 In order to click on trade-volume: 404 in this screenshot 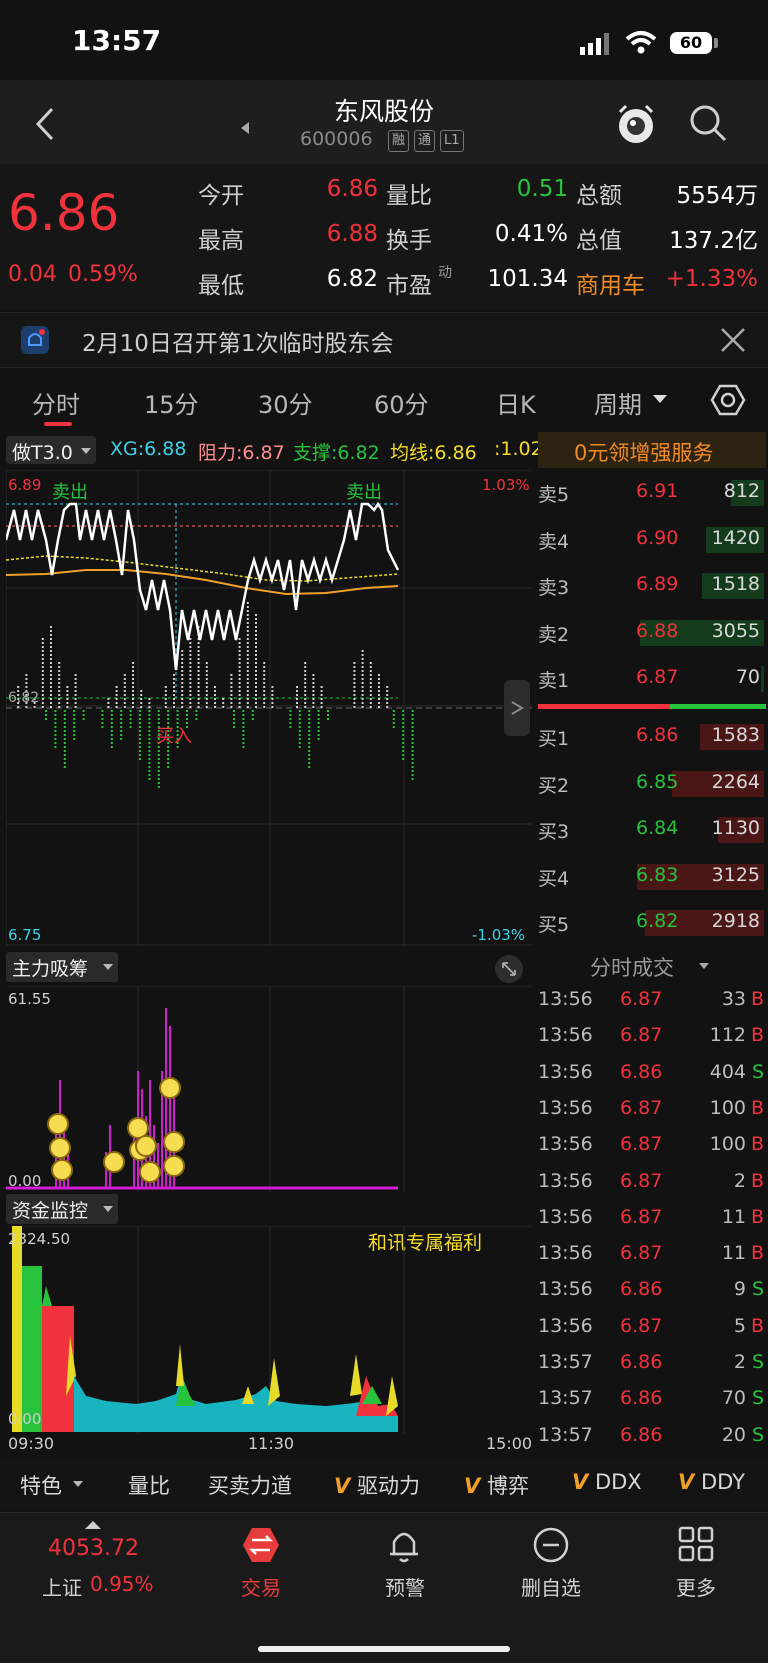, I will do `click(727, 1071)`.